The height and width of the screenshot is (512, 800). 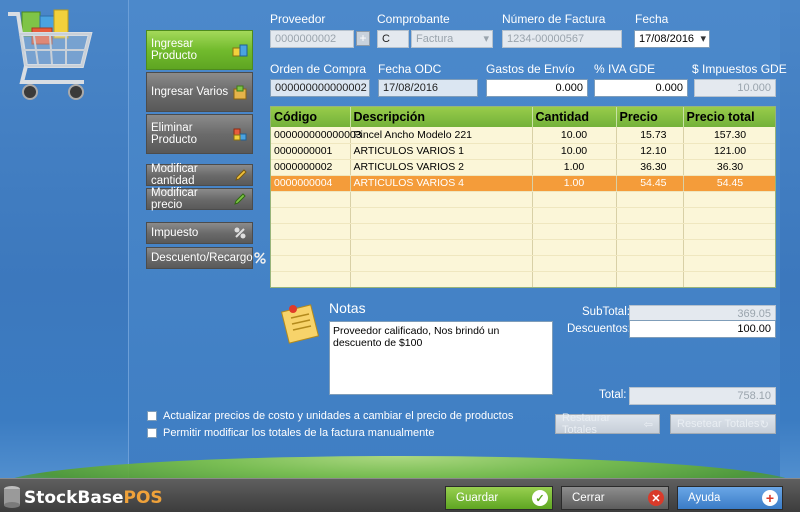 What do you see at coordinates (650, 117) in the screenshot?
I see `column-header-precio: Precio` at bounding box center [650, 117].